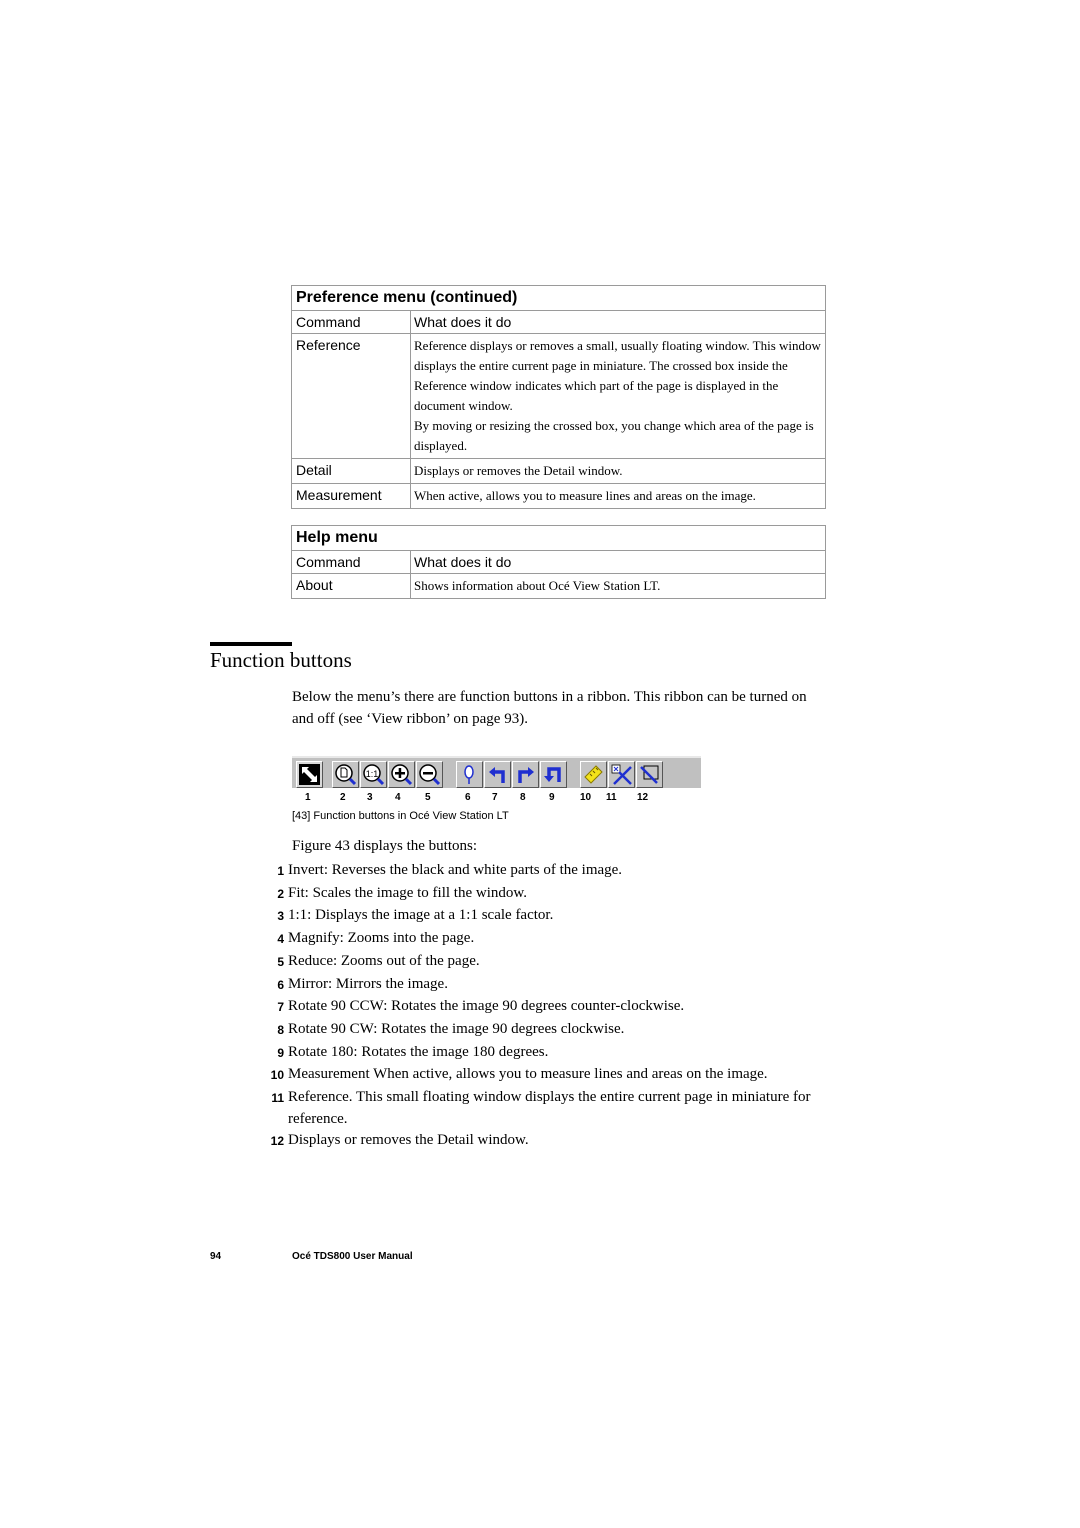  I want to click on list-text: Magnify: Zooms into the page., so click(381, 938).